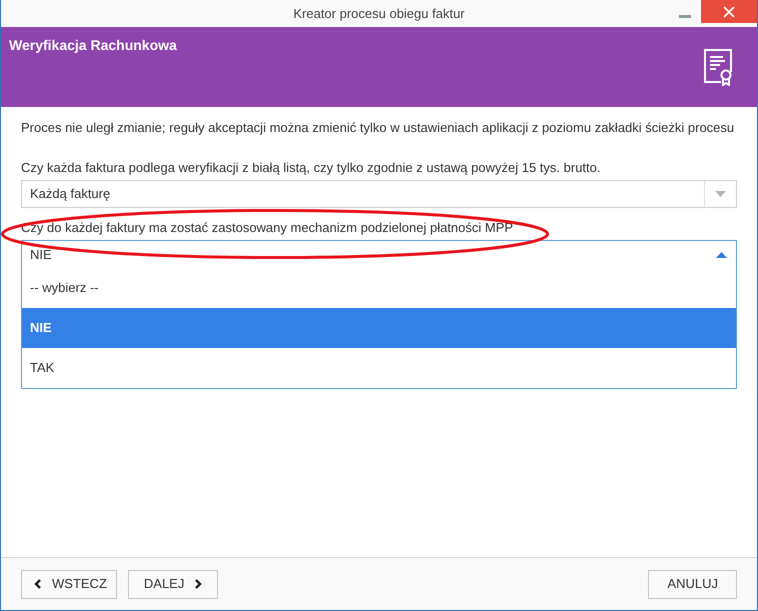 The image size is (758, 611). Describe the element at coordinates (379, 254) in the screenshot. I see `select-field: NIE` at that location.